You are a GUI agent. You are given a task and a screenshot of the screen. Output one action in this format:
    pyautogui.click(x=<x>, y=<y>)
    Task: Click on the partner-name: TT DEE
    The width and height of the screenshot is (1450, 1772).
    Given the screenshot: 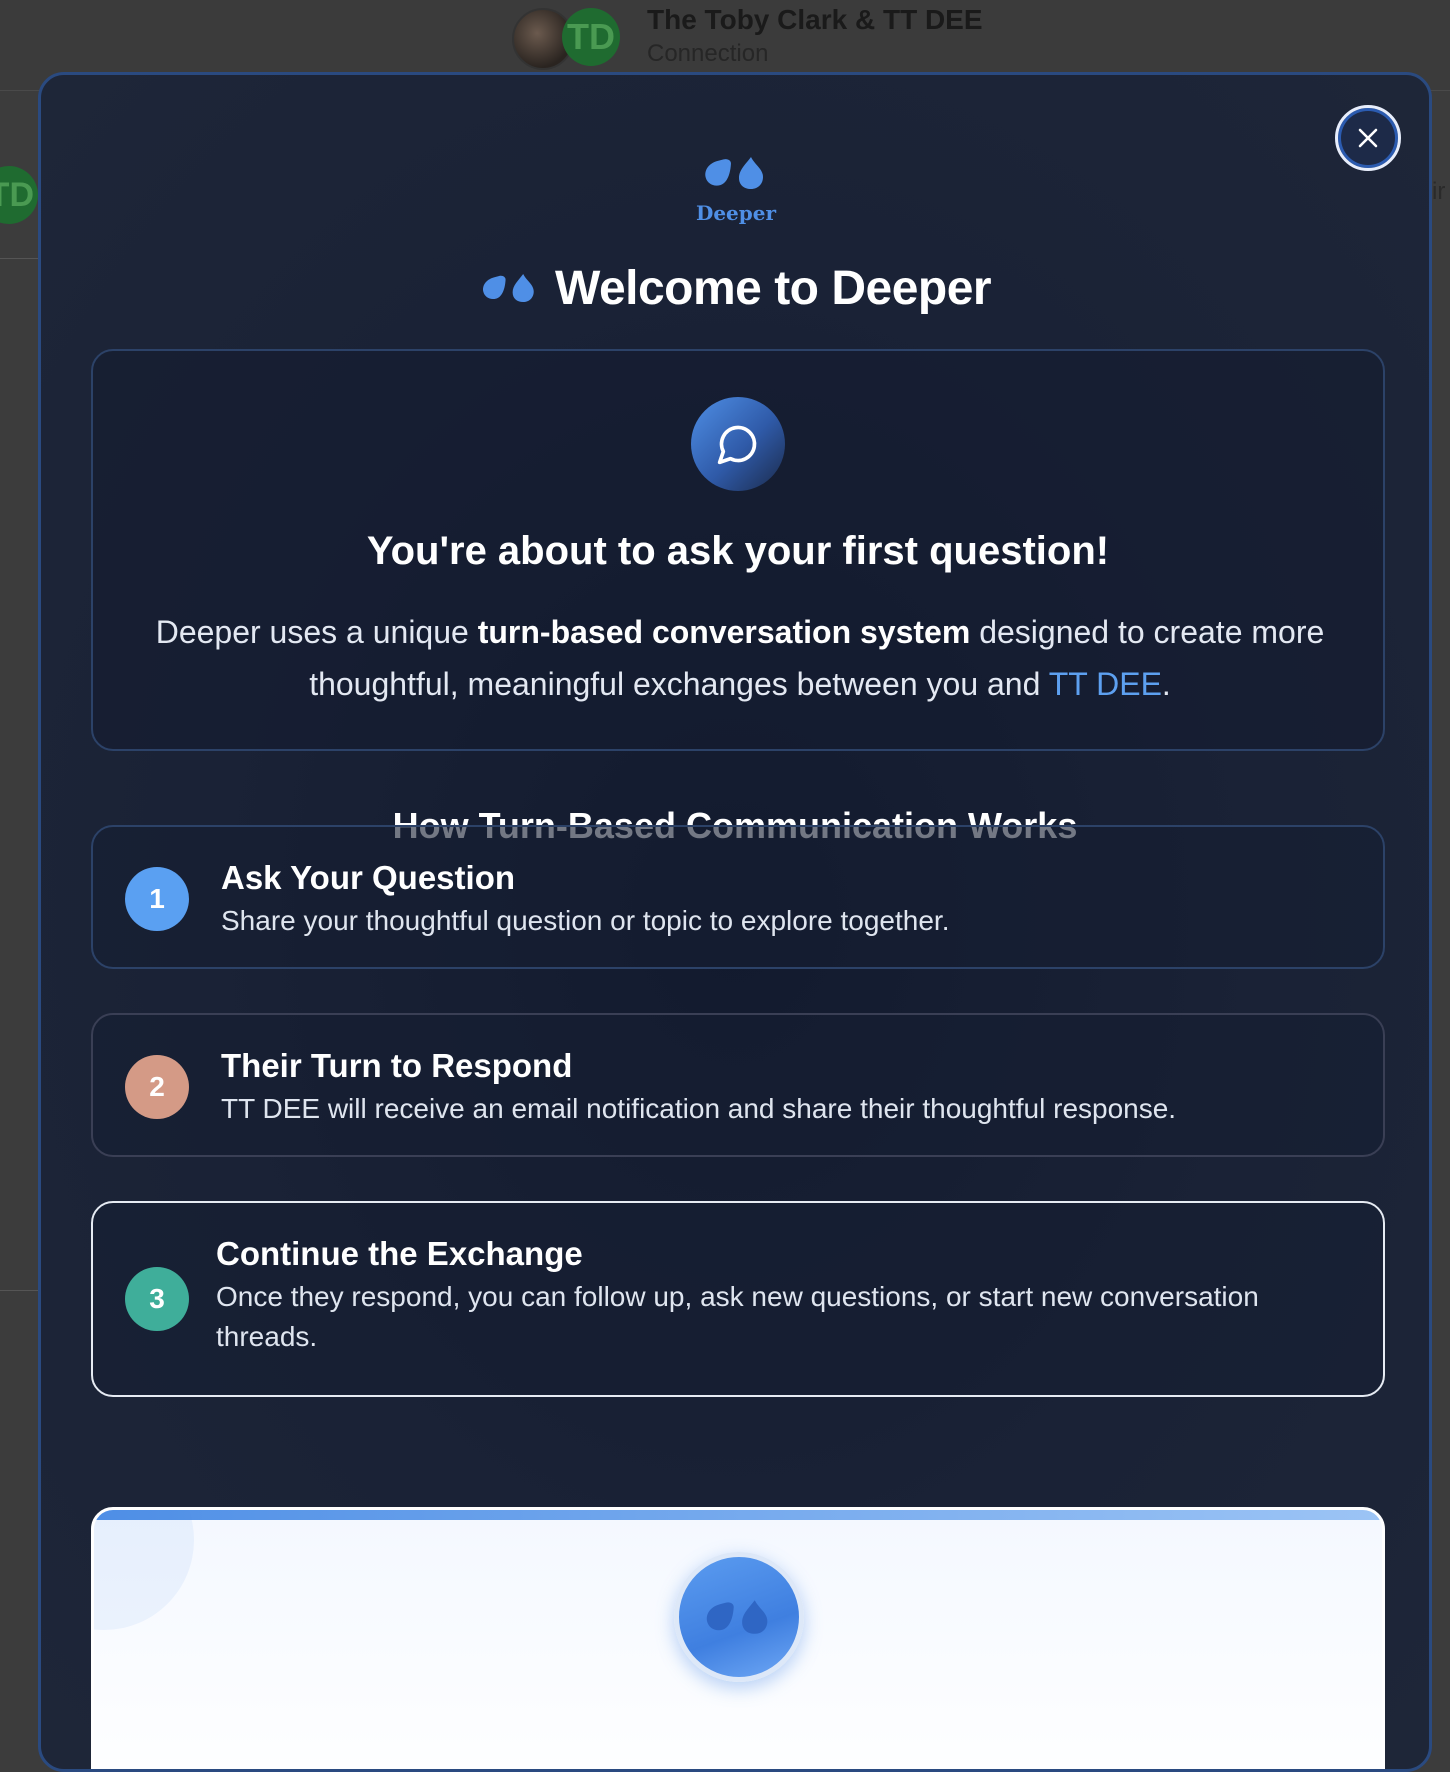 What is the action you would take?
    pyautogui.click(x=1105, y=684)
    